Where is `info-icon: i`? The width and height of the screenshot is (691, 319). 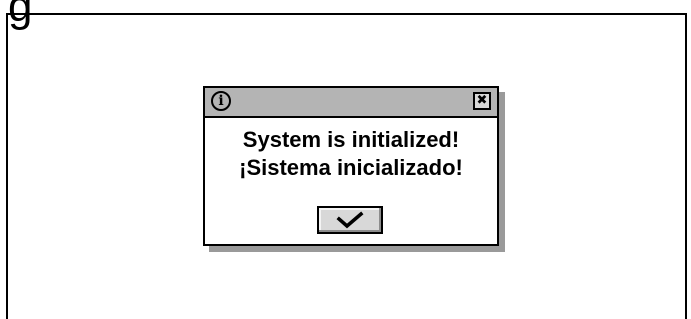
info-icon: i is located at coordinates (221, 101).